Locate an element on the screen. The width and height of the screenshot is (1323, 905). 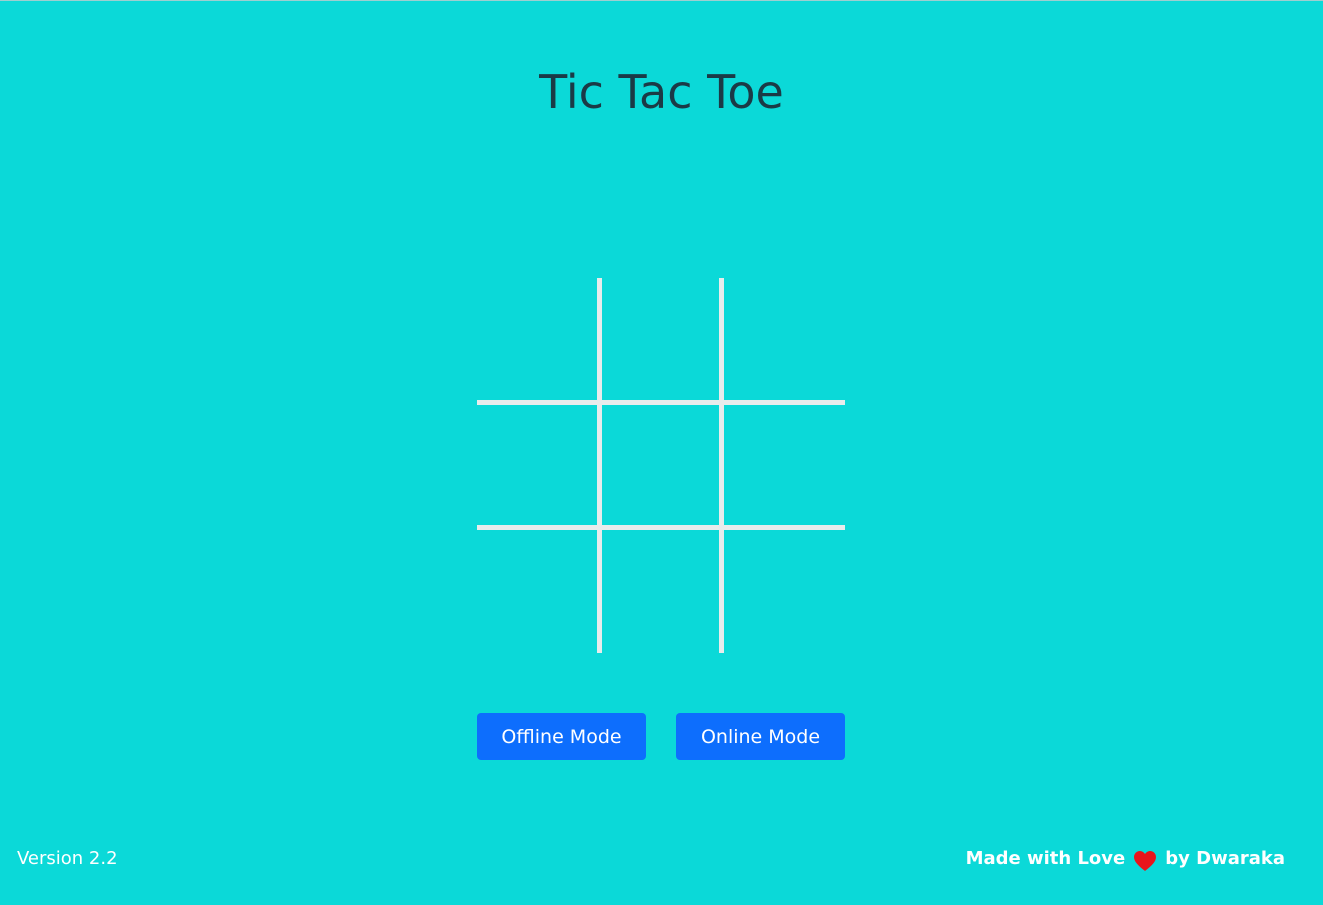
credit-footer: Made with Love by Dwaraka is located at coordinates (1125, 859).